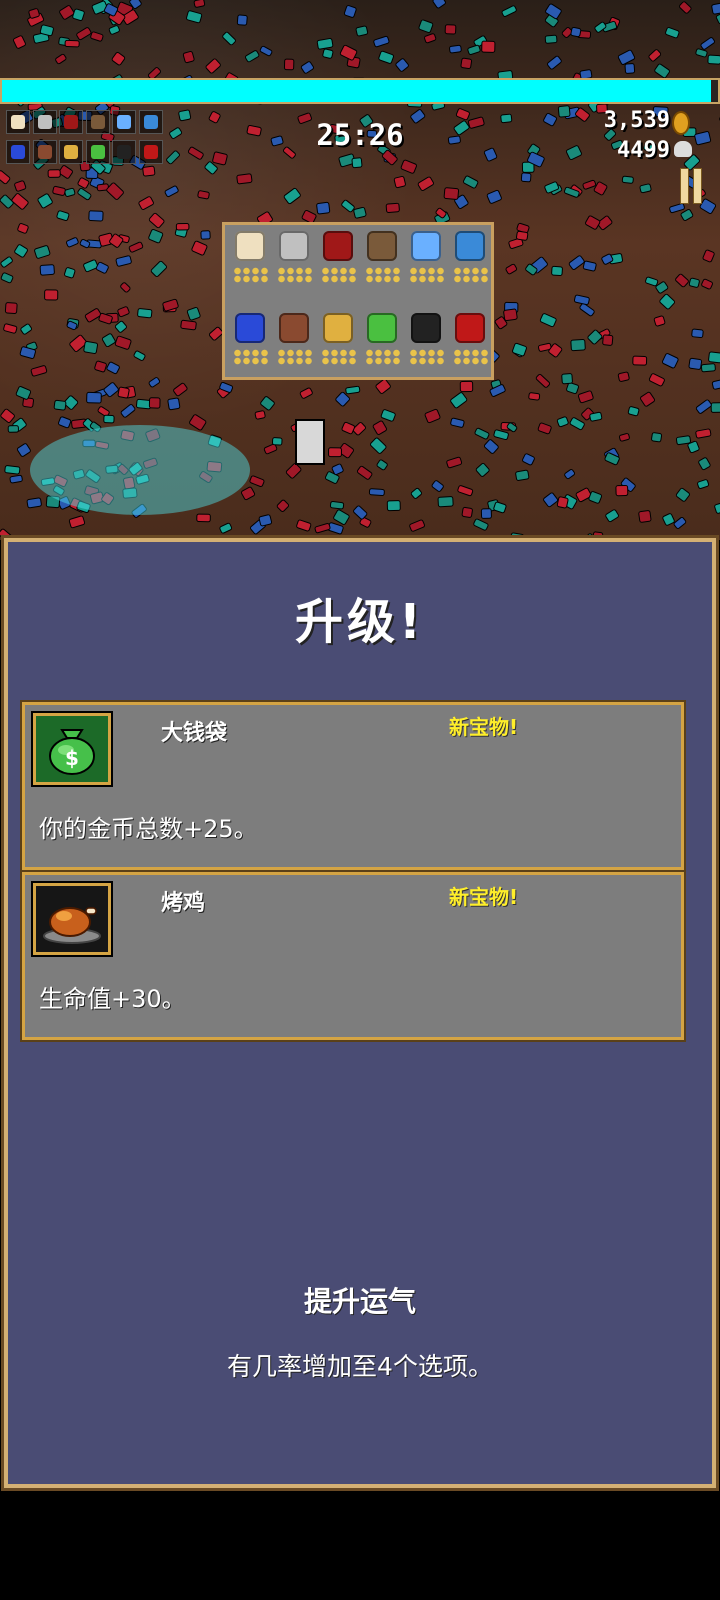 The width and height of the screenshot is (720, 1600). Describe the element at coordinates (338, 246) in the screenshot. I see `bible-icon` at that location.